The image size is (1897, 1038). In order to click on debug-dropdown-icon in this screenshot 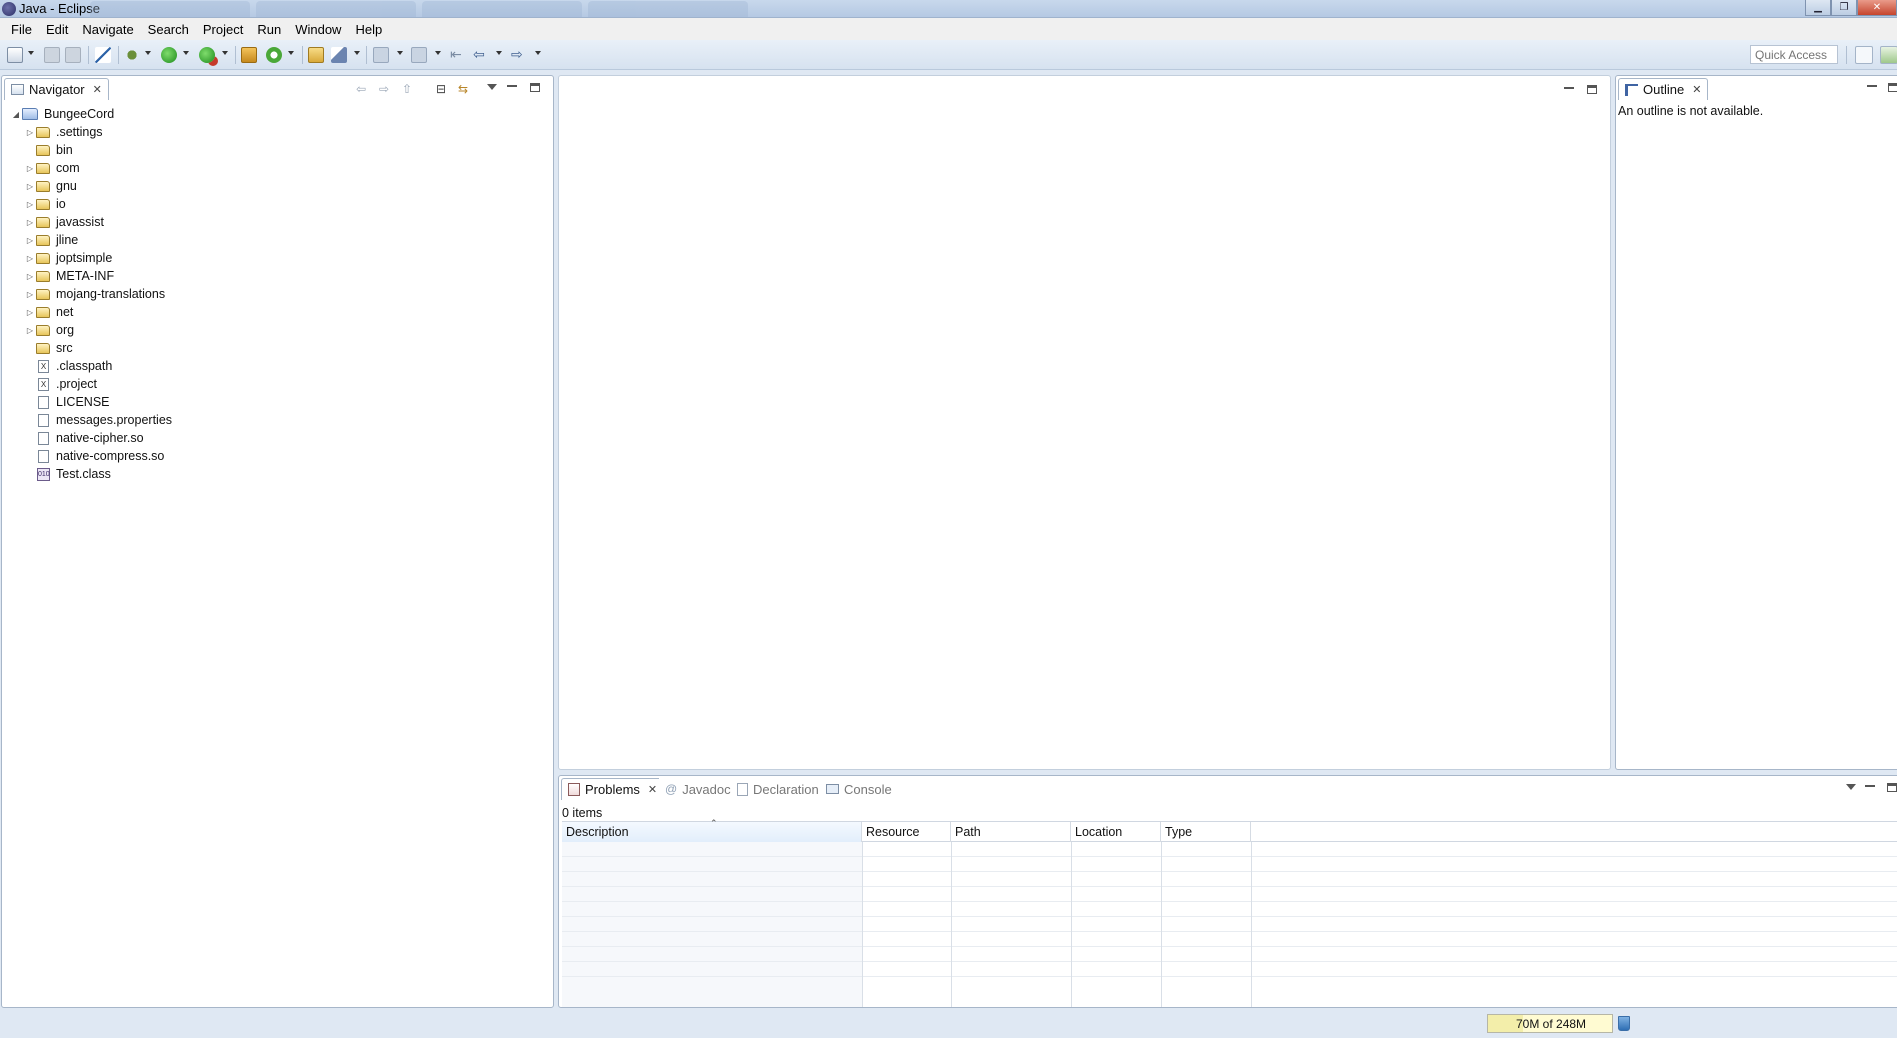, I will do `click(148, 53)`.